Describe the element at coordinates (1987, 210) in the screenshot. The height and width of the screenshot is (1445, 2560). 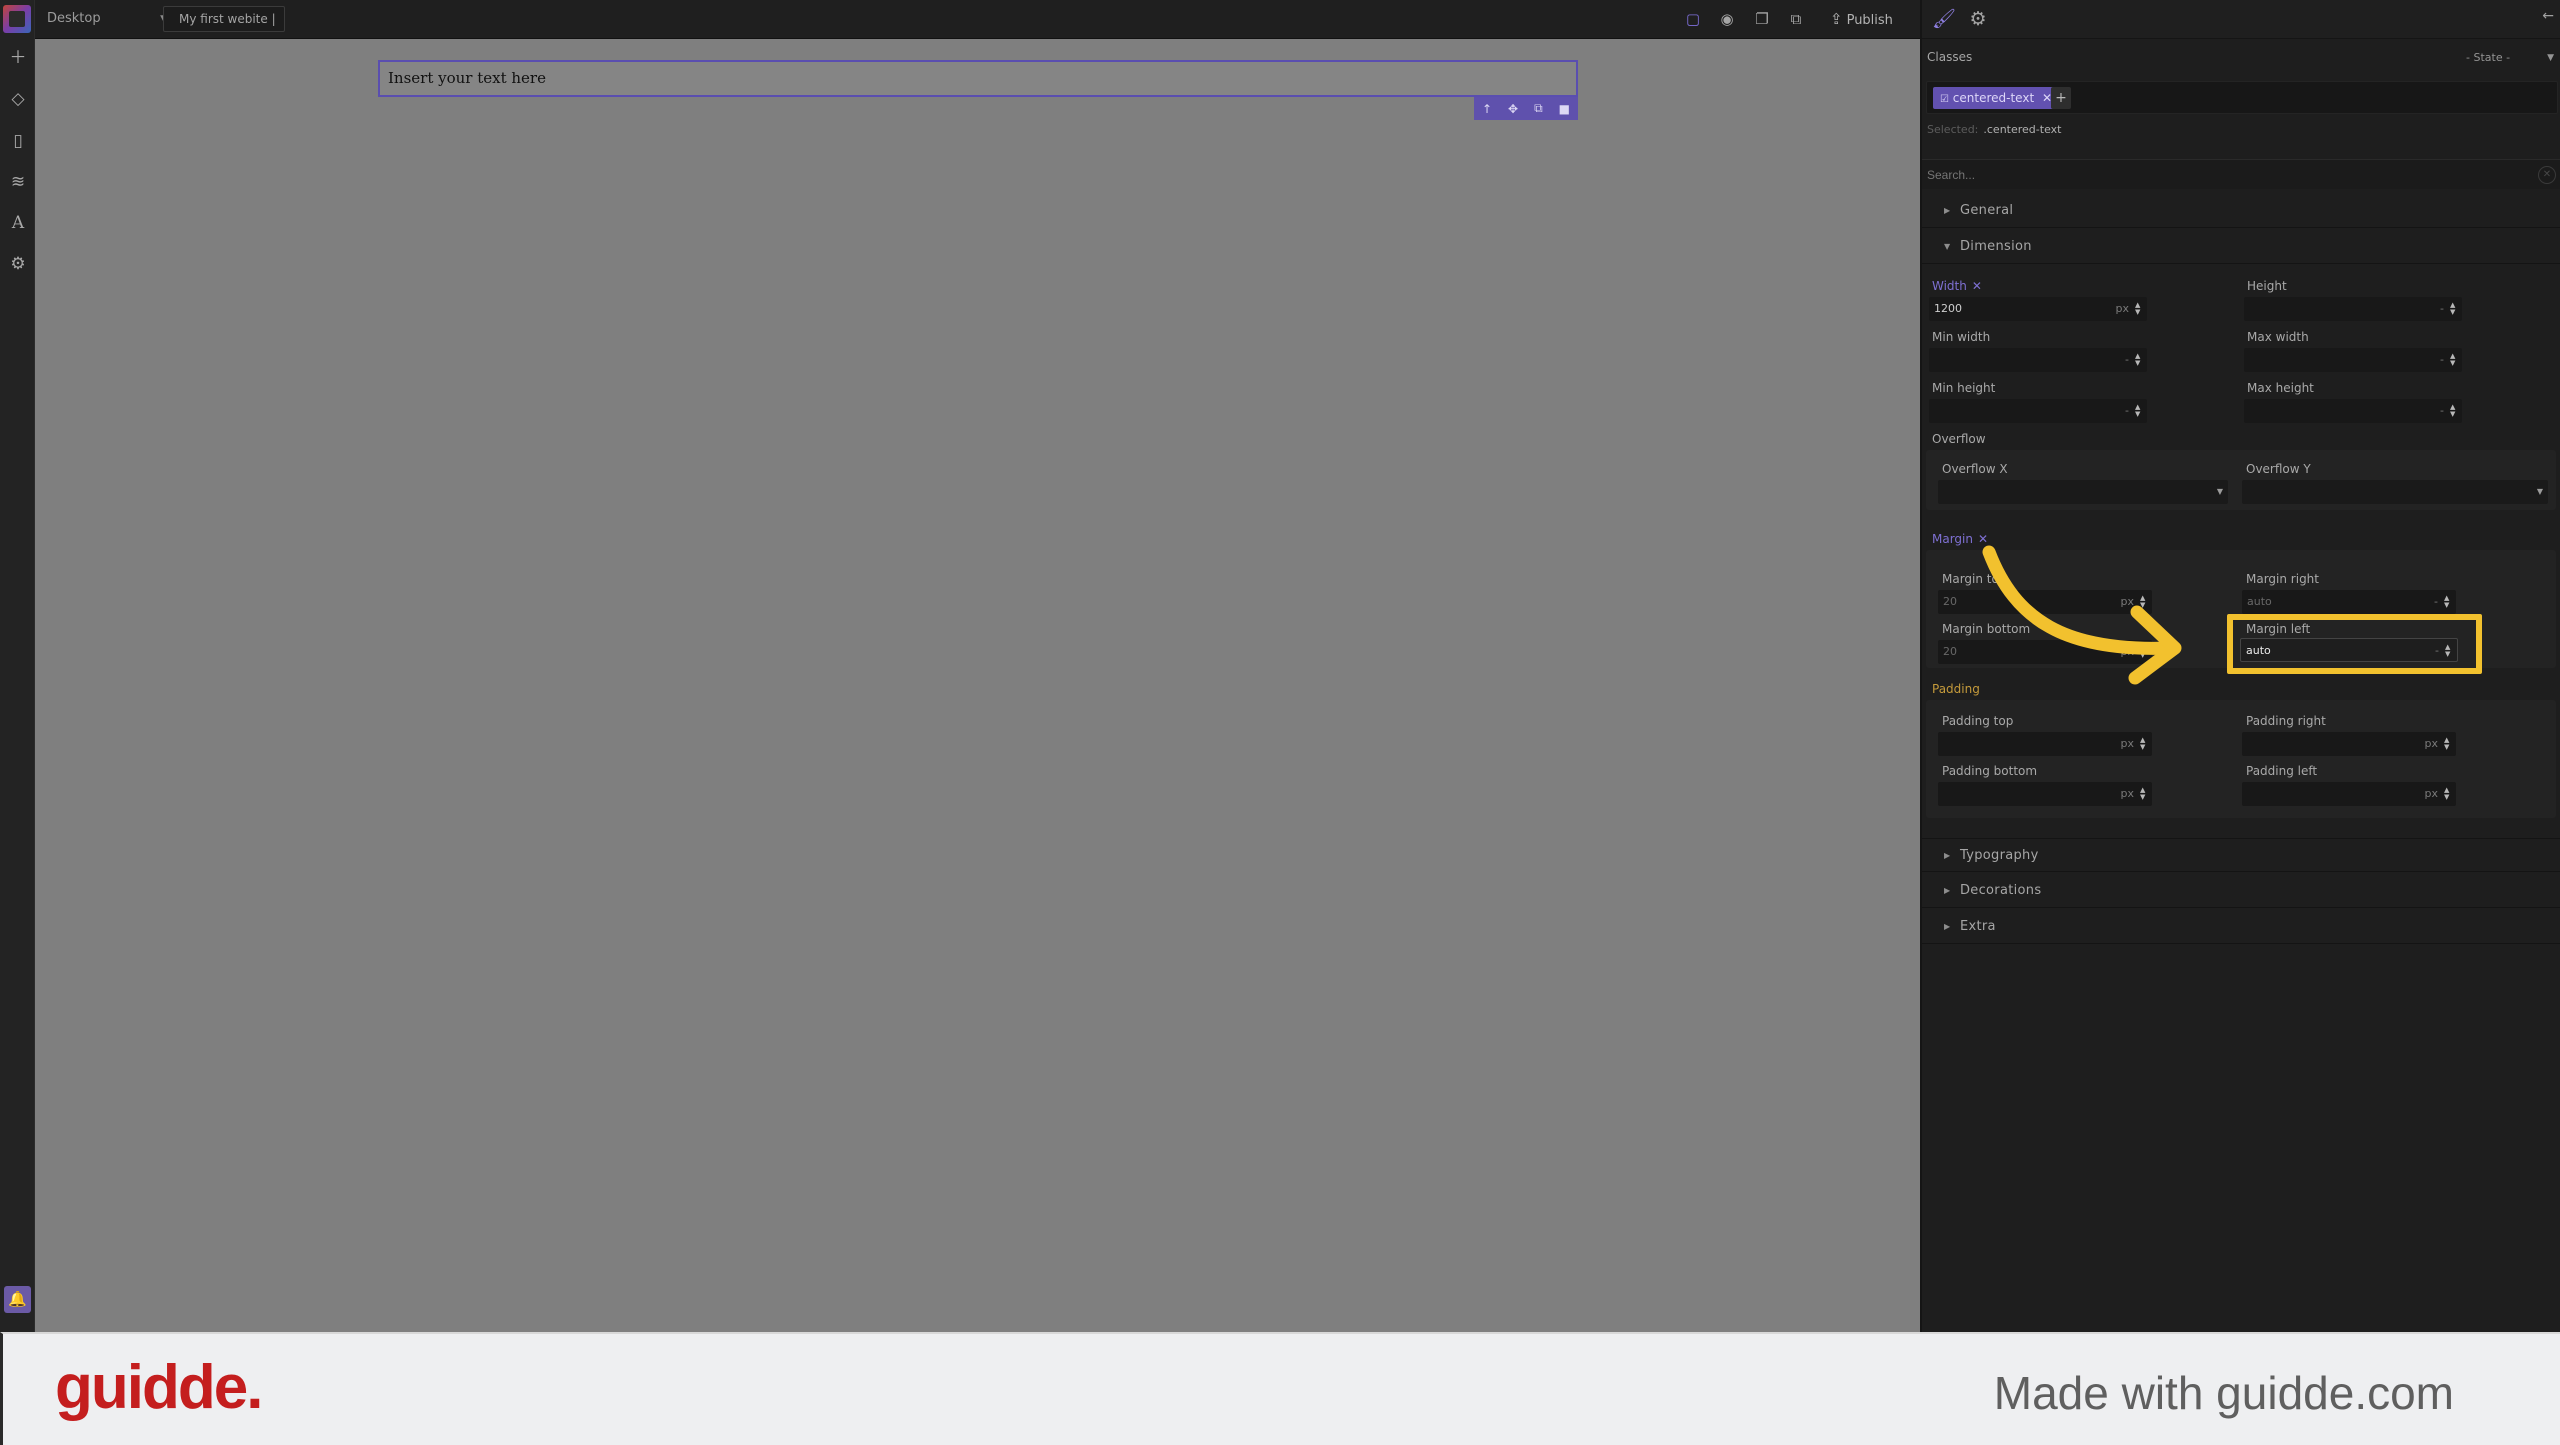
I see `sector-general-label: General` at that location.